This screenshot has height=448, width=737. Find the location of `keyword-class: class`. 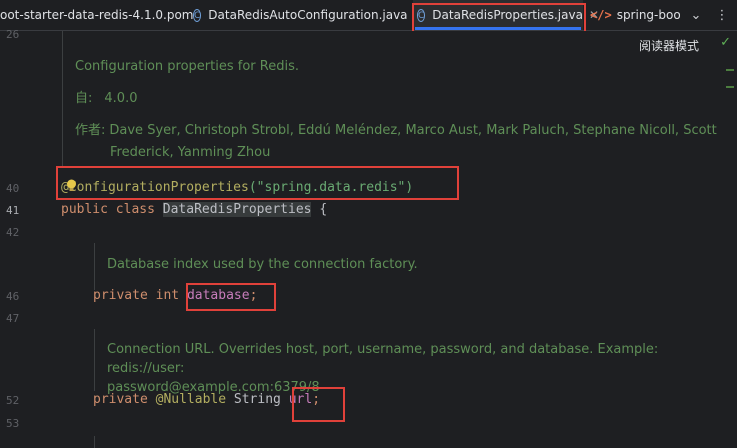

keyword-class: class is located at coordinates (135, 209).